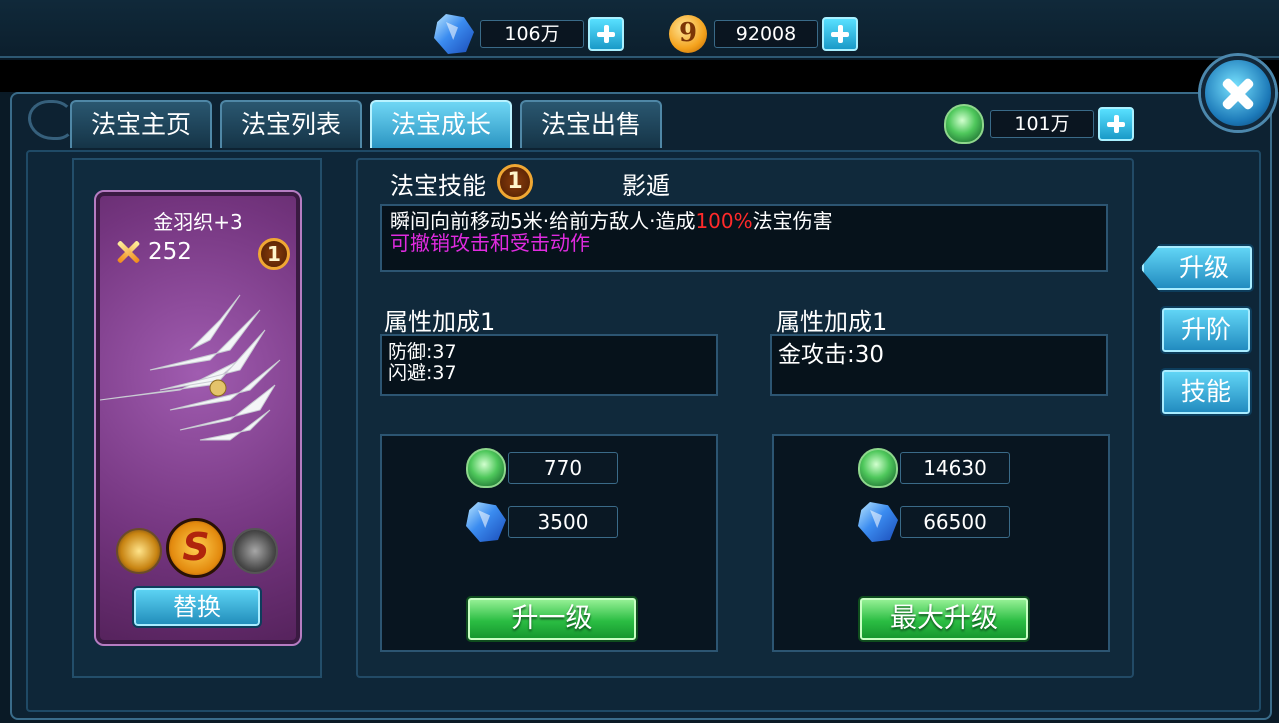 This screenshot has width=1279, height=723. Describe the element at coordinates (955, 468) in the screenshot. I see `max-cost-jade-value: 14630` at that location.